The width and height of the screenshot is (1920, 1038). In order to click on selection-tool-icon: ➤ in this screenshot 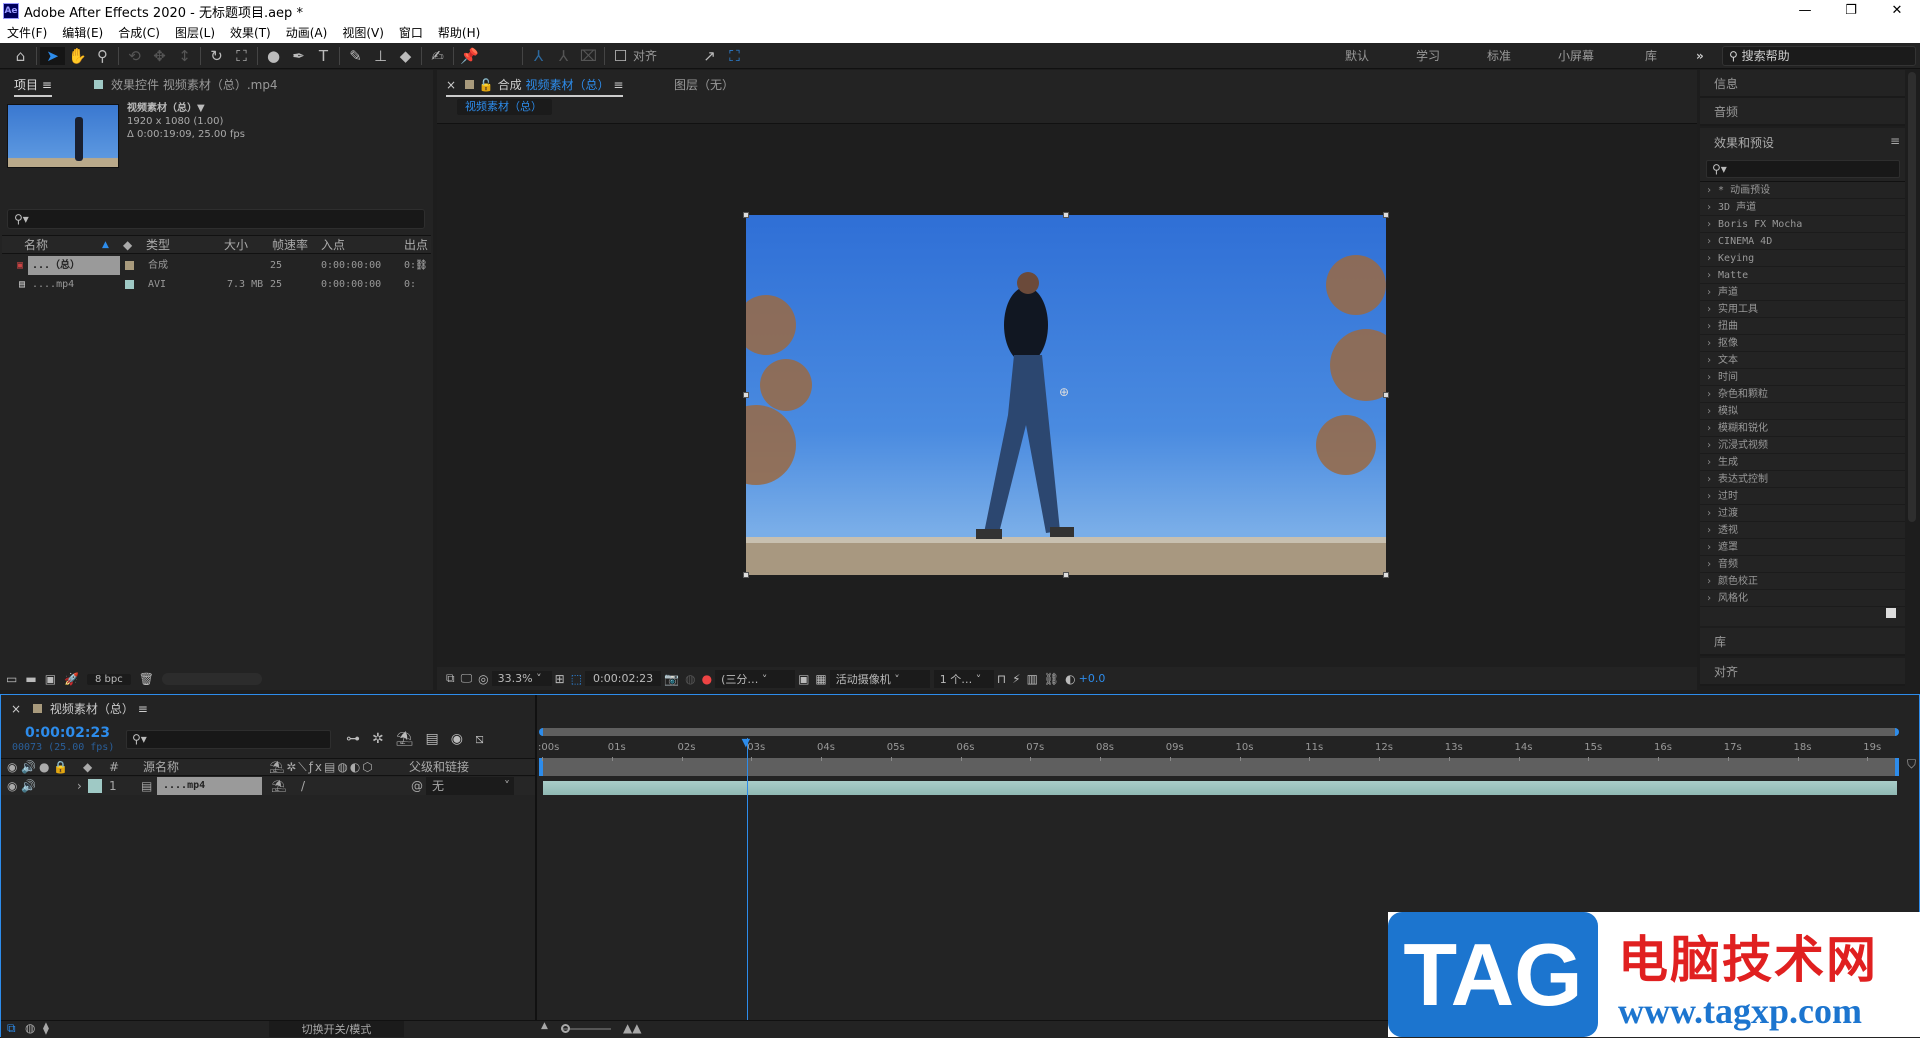, I will do `click(52, 55)`.